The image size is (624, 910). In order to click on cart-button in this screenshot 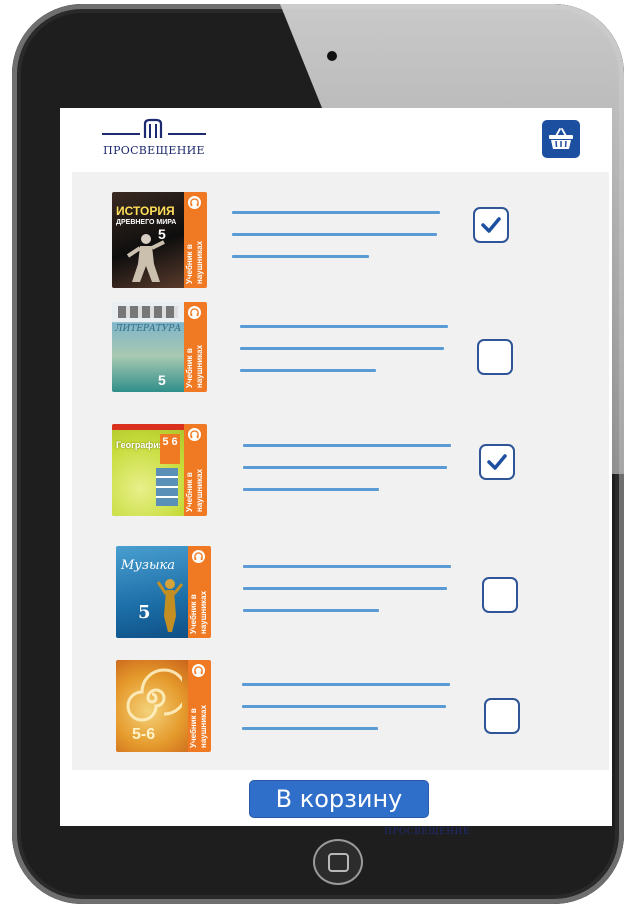, I will do `click(561, 139)`.